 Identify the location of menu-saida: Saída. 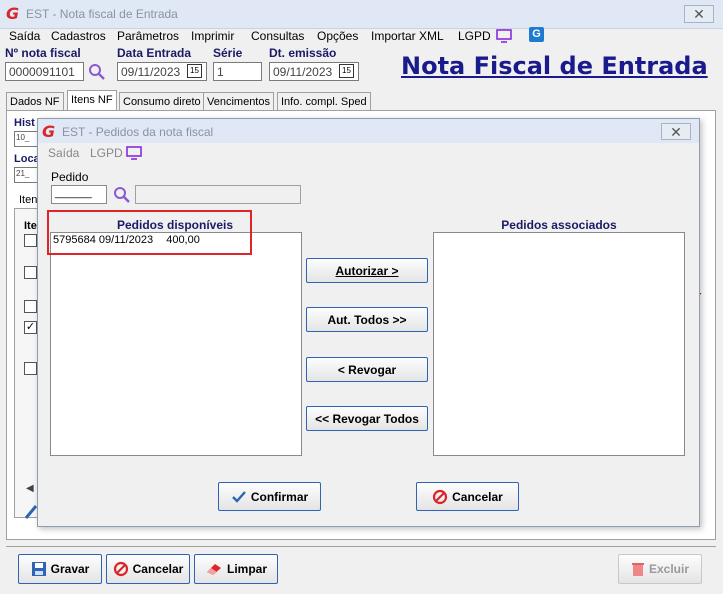
(24, 36).